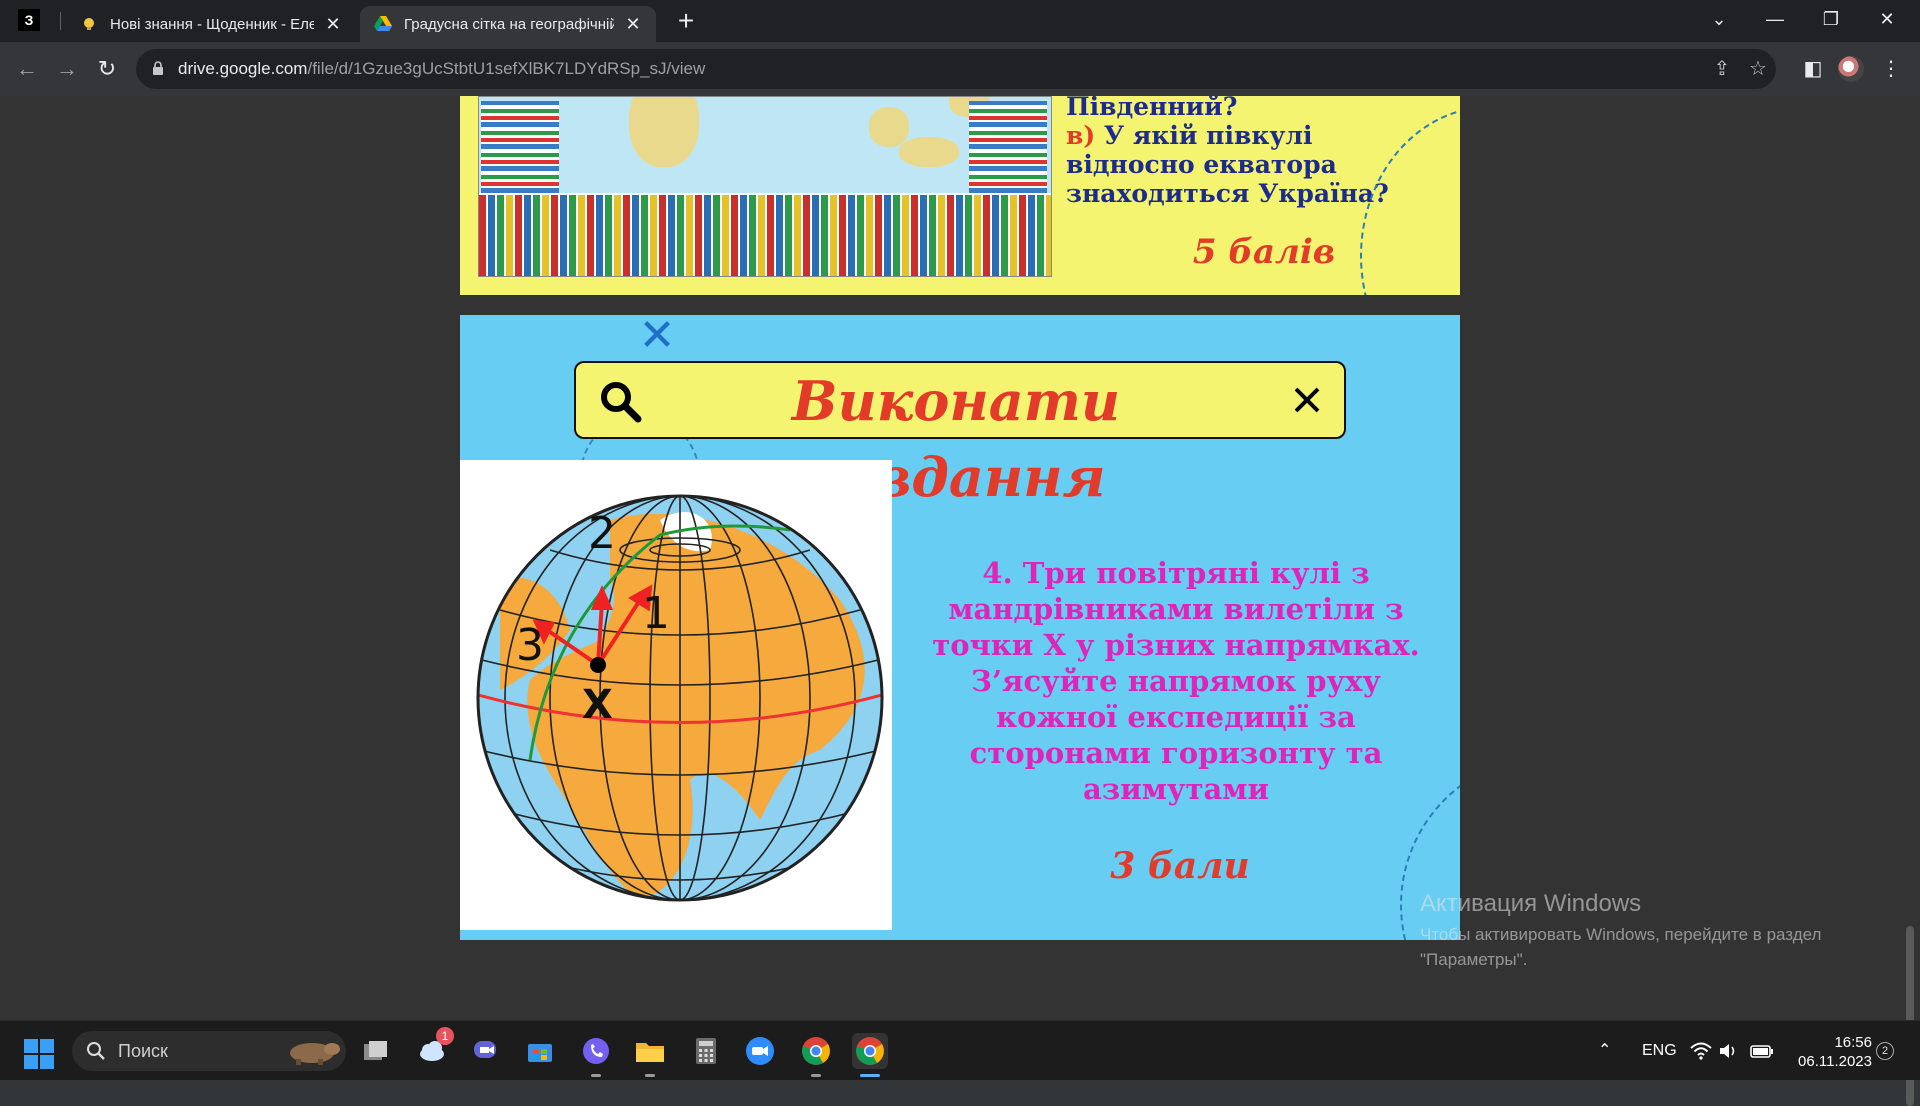 Image resolution: width=1920 pixels, height=1106 pixels. I want to click on pinned-tab: З, so click(29, 20).